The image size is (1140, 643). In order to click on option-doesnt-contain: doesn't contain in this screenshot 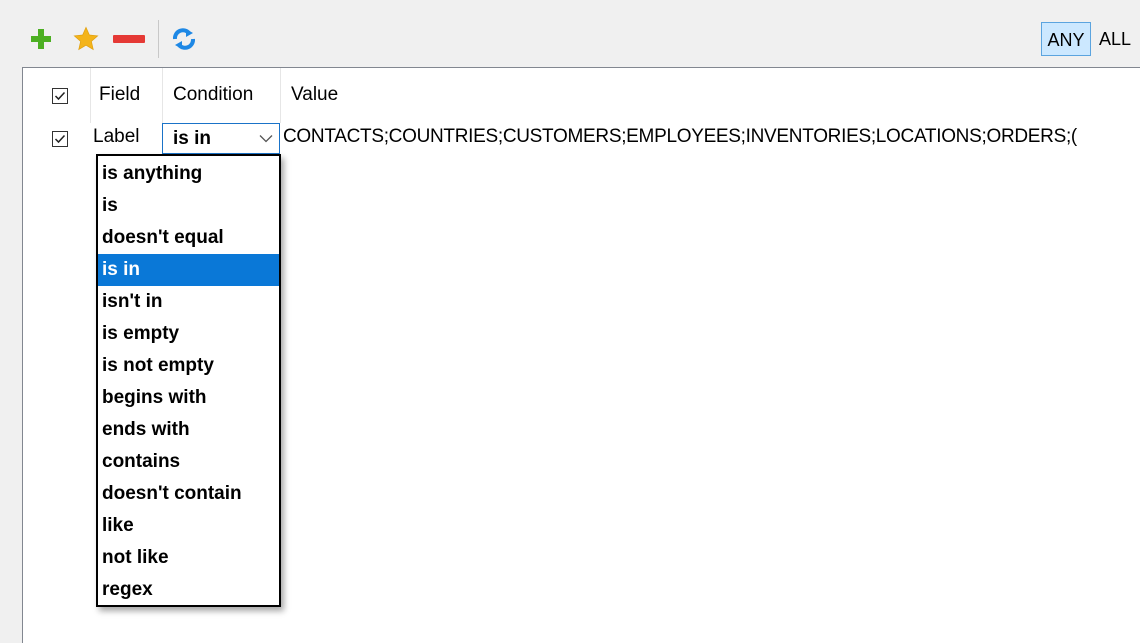, I will do `click(188, 494)`.